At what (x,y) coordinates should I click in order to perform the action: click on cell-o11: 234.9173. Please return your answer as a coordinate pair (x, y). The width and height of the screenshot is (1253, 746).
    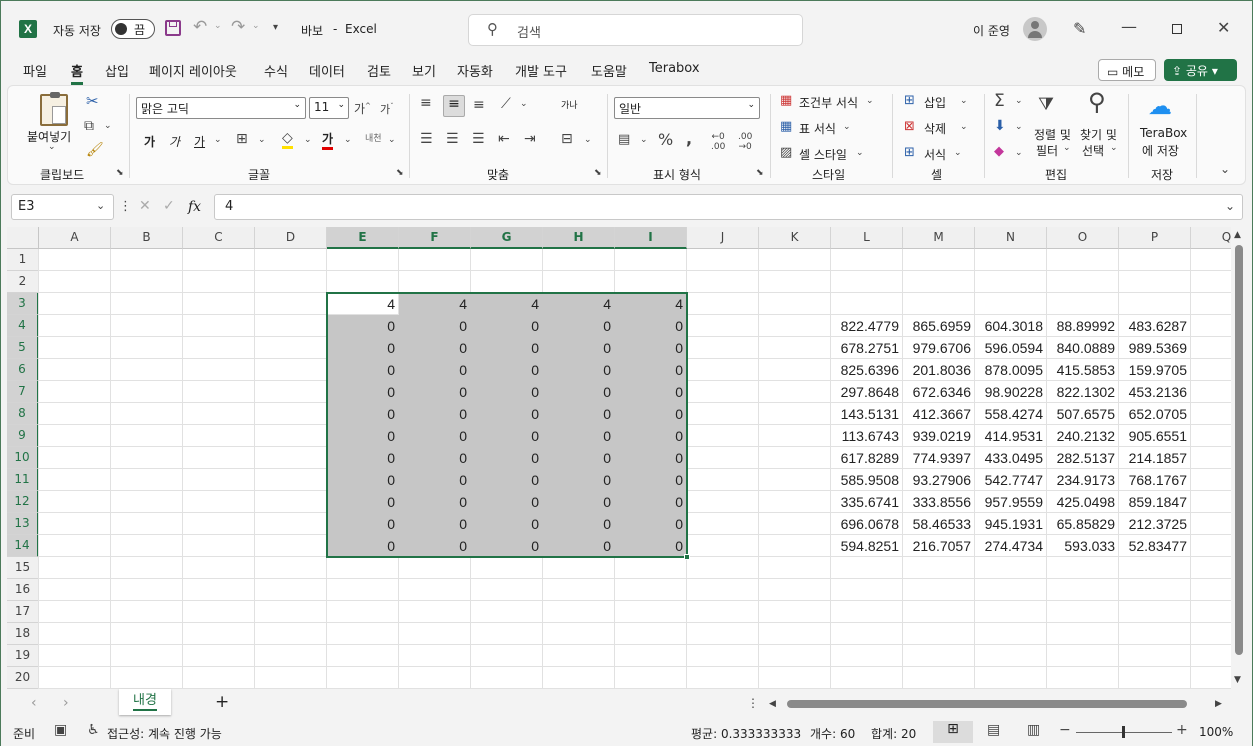
    Looking at the image, I should click on (1083, 480).